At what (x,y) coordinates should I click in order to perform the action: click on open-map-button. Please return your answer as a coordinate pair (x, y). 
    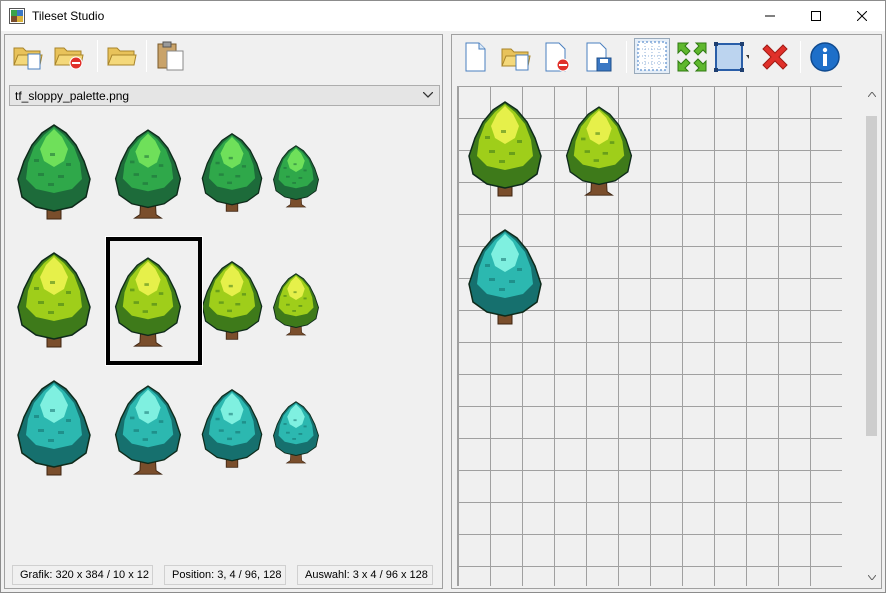
    Looking at the image, I should click on (516, 57).